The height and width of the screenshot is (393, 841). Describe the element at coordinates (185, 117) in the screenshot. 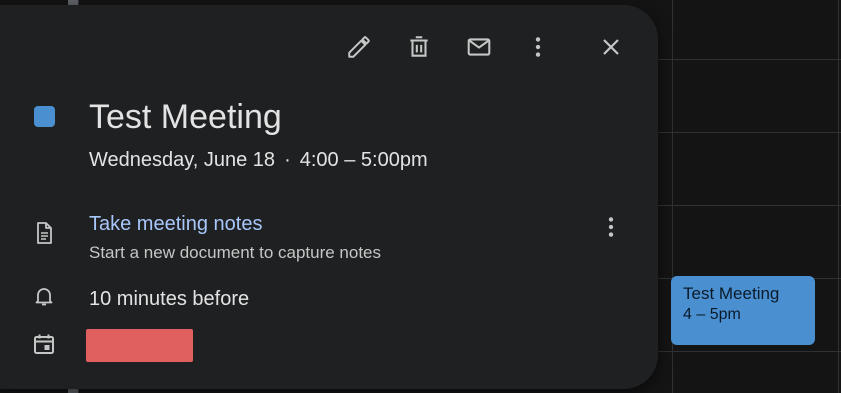

I see `event-title: Test Meeting` at that location.